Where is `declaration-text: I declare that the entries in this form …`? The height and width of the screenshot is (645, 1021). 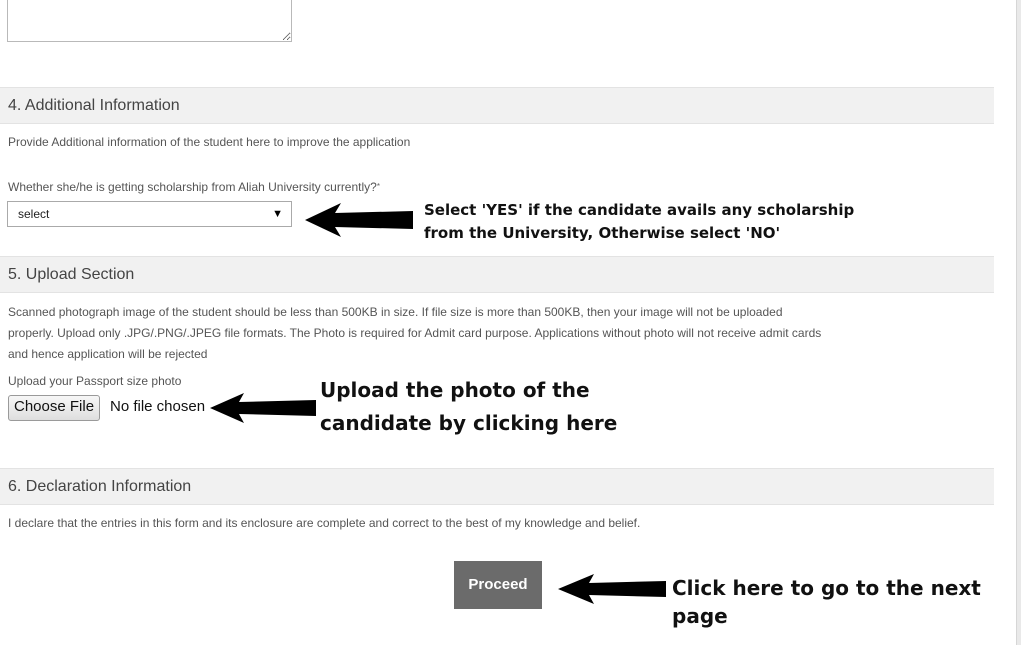
declaration-text: I declare that the entries in this form … is located at coordinates (324, 523).